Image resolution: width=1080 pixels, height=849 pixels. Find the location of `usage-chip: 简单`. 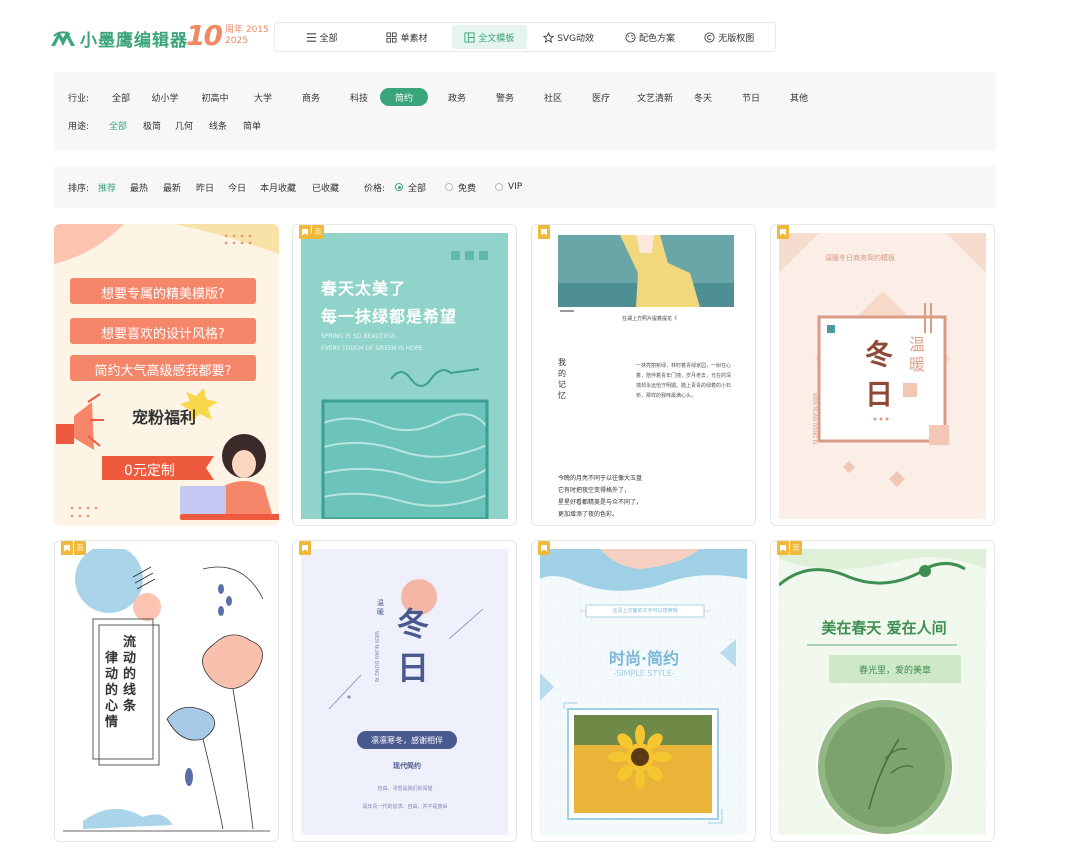

usage-chip: 简单 is located at coordinates (252, 125).